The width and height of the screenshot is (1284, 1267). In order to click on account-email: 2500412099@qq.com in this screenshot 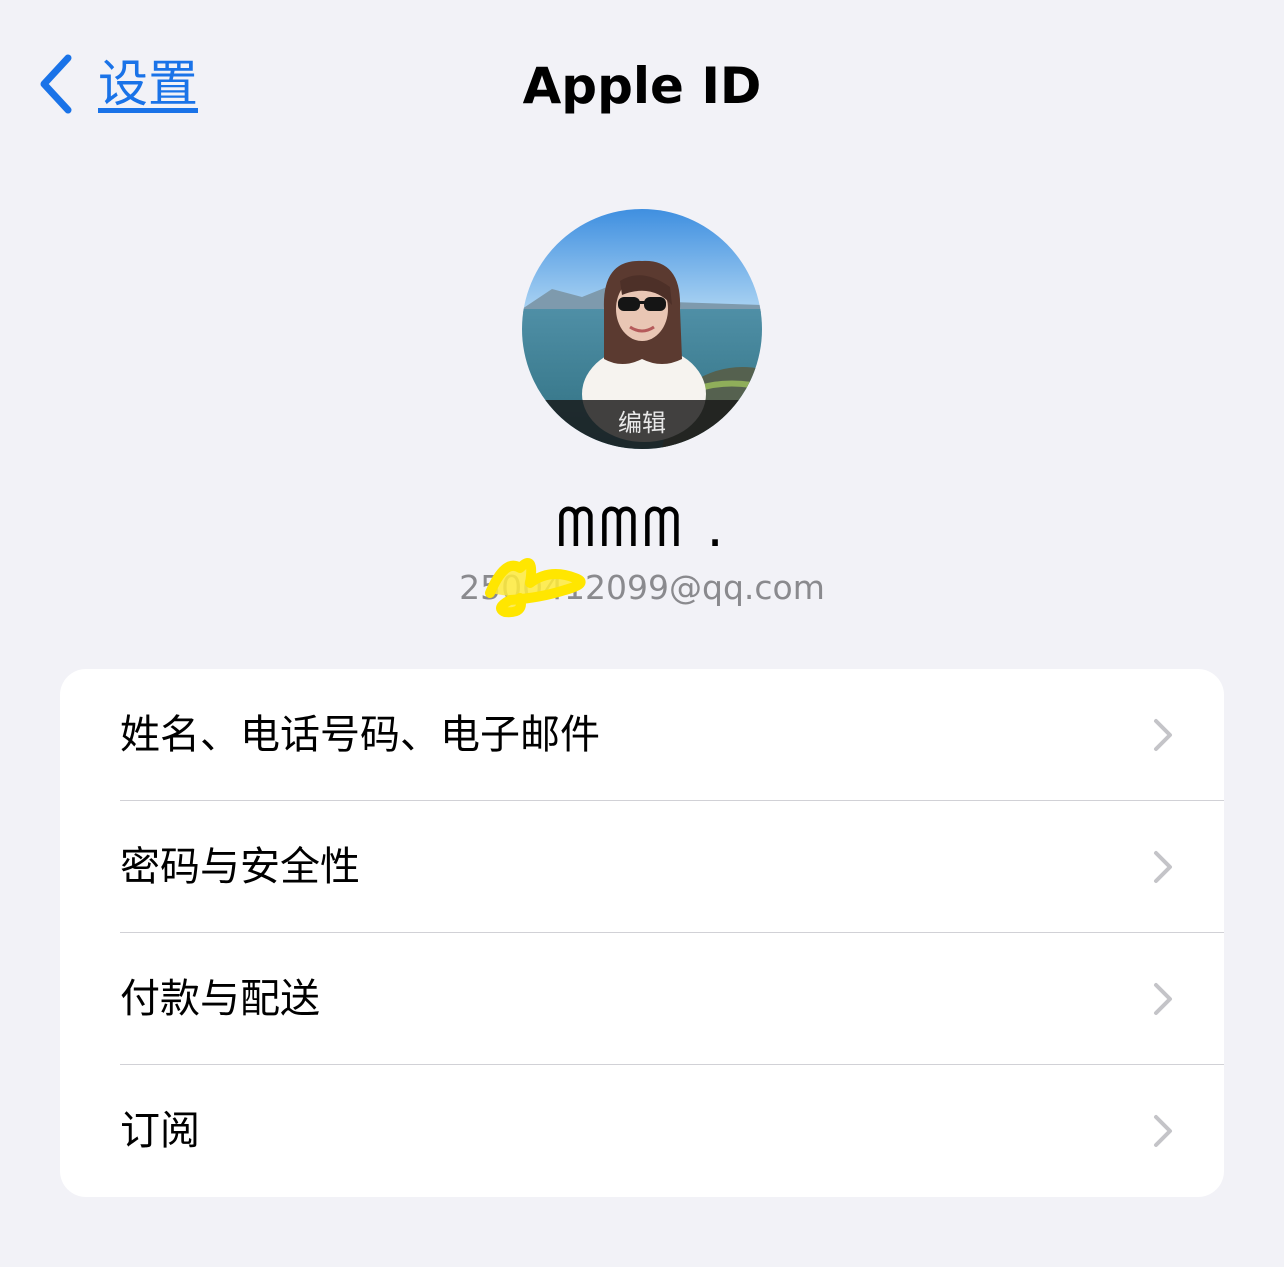, I will do `click(642, 587)`.